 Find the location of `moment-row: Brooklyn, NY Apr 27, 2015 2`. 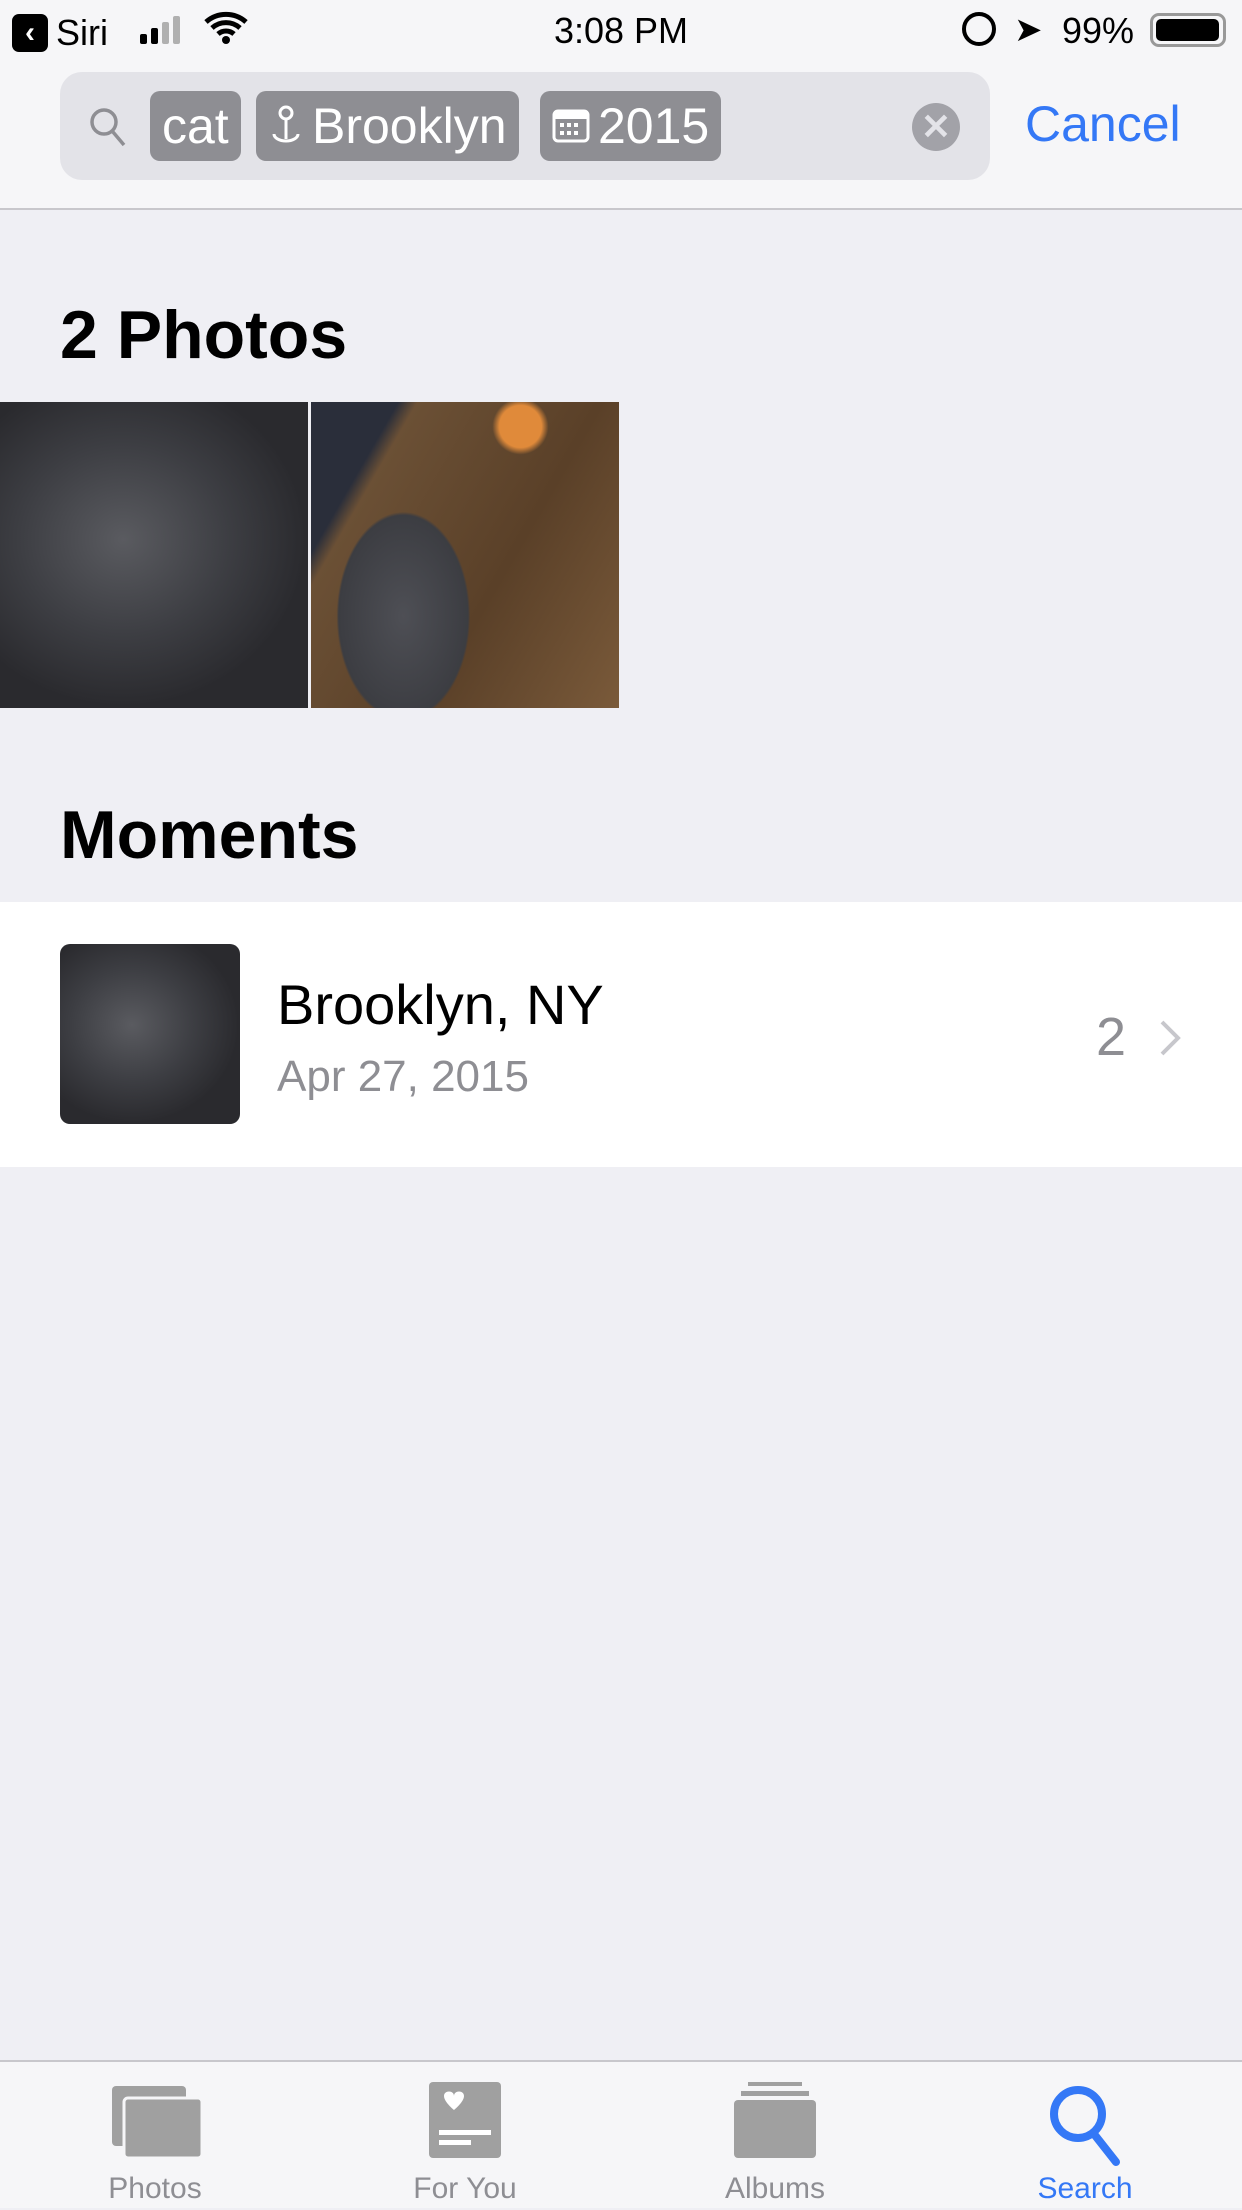

moment-row: Brooklyn, NY Apr 27, 2015 2 is located at coordinates (621, 1034).